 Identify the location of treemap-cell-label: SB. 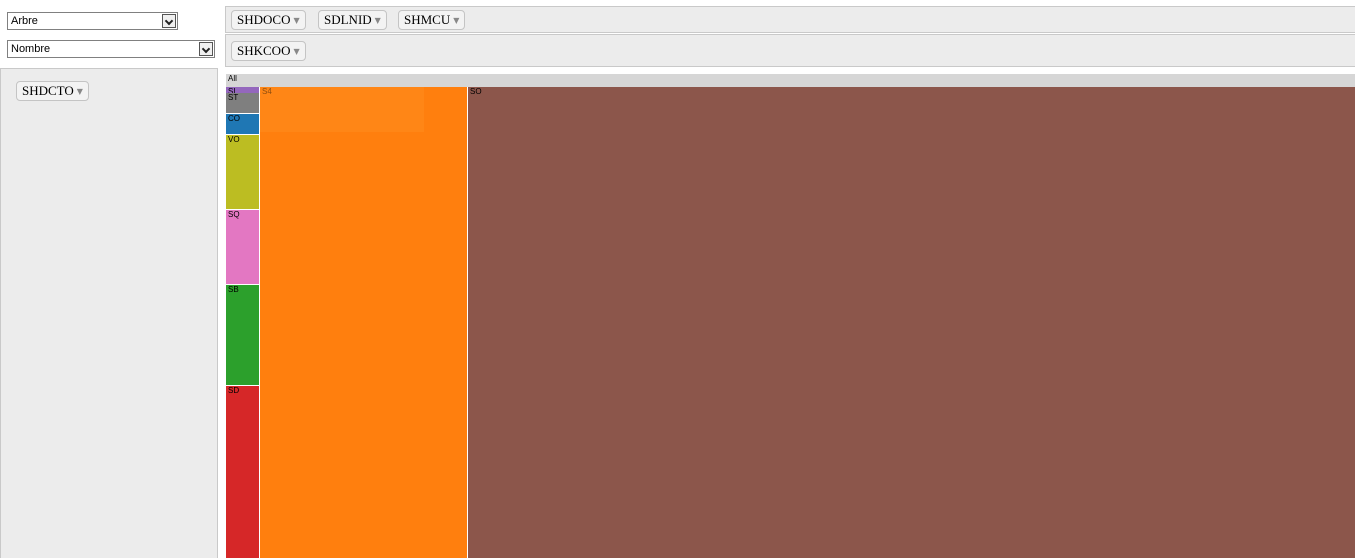
(233, 289).